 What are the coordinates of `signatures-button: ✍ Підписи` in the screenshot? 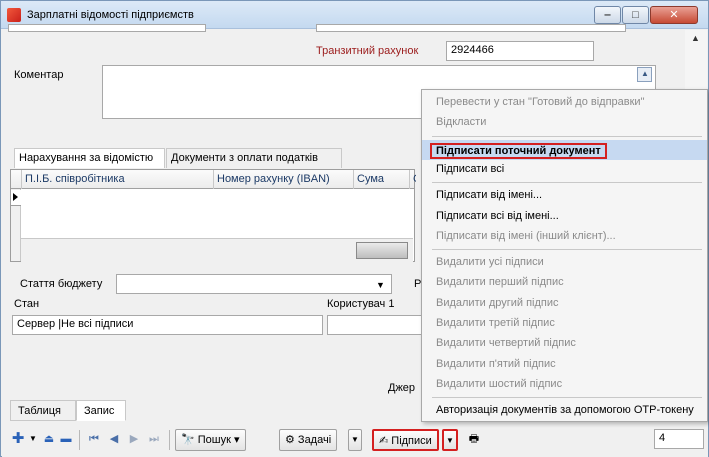 It's located at (405, 440).